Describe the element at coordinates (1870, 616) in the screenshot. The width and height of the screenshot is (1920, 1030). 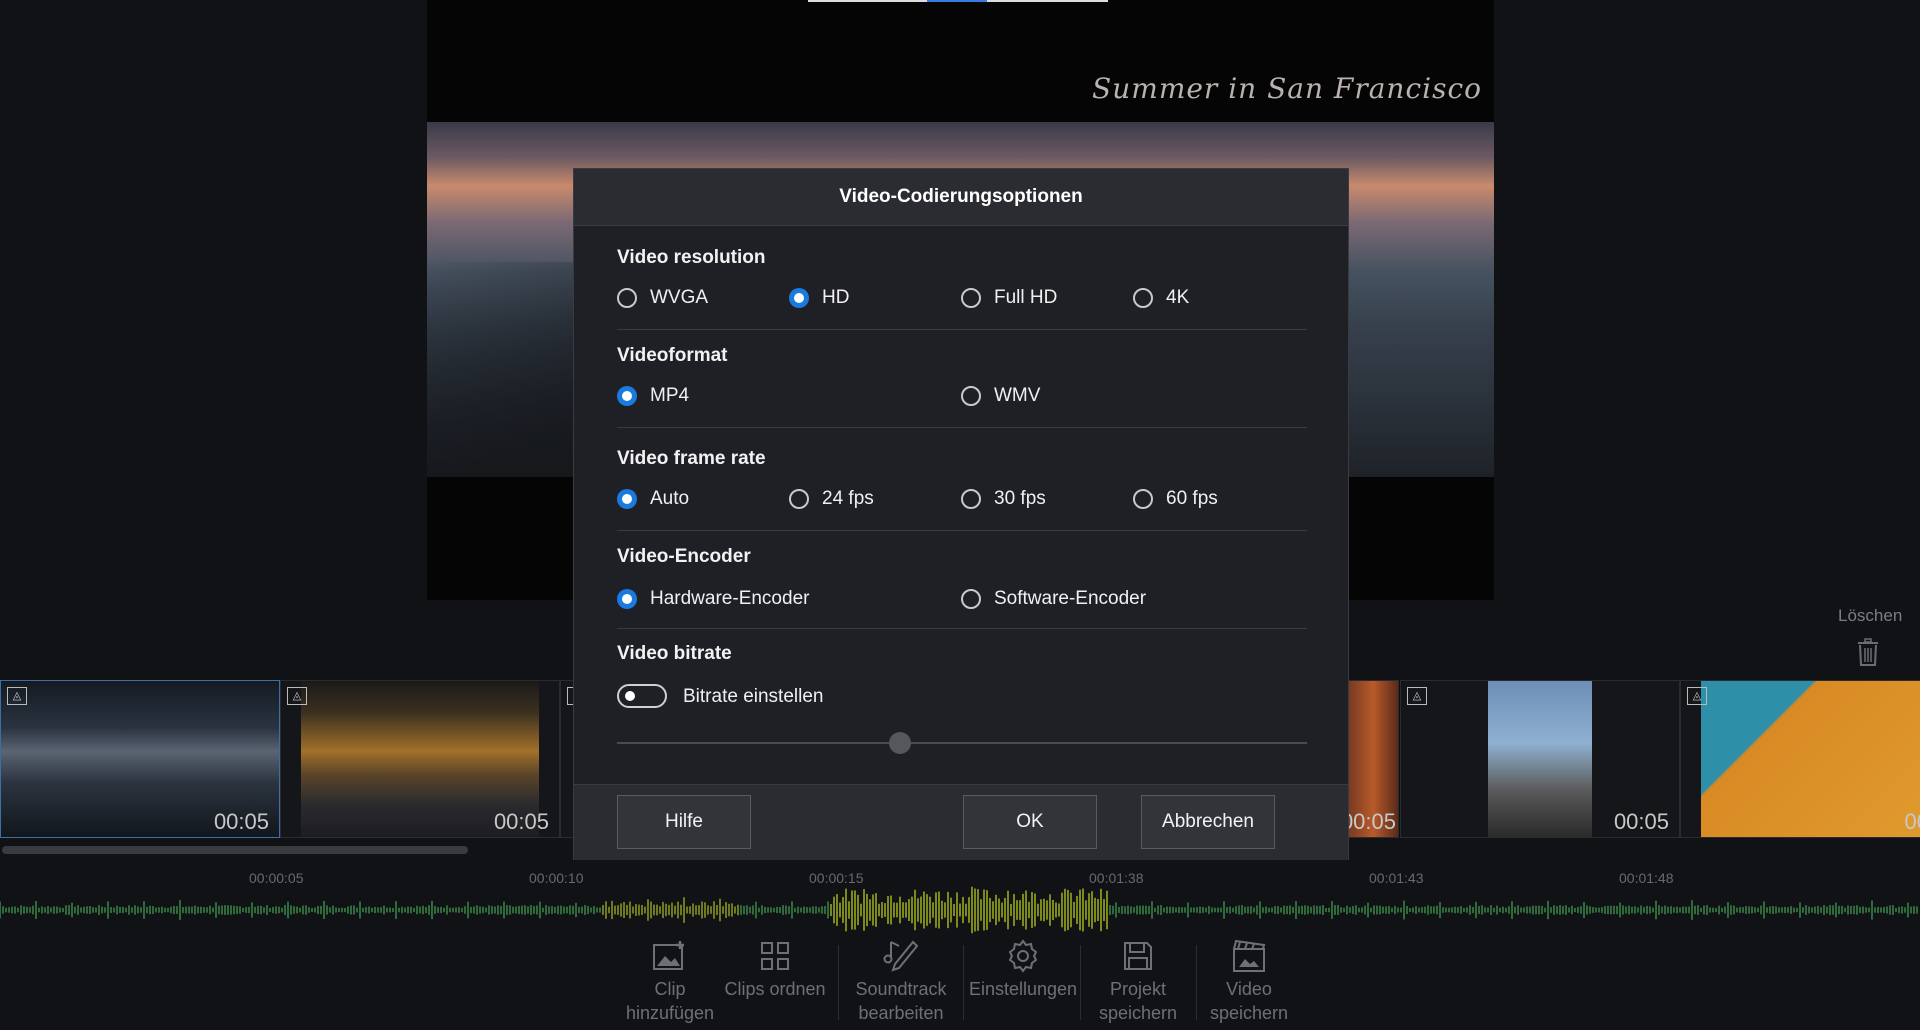
I see `delete-label: Löschen` at that location.